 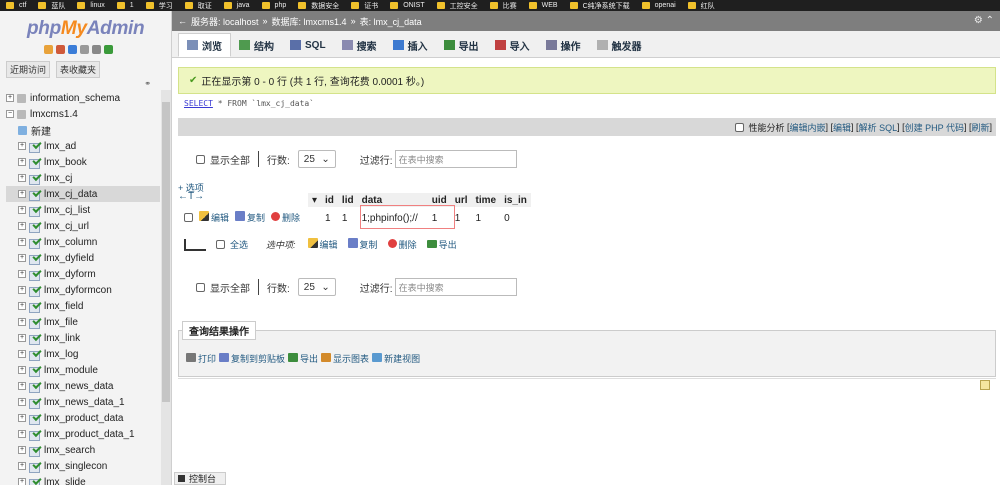 What do you see at coordinates (225, 21) in the screenshot?
I see `breadcrumb-server: 服务器: localhost` at bounding box center [225, 21].